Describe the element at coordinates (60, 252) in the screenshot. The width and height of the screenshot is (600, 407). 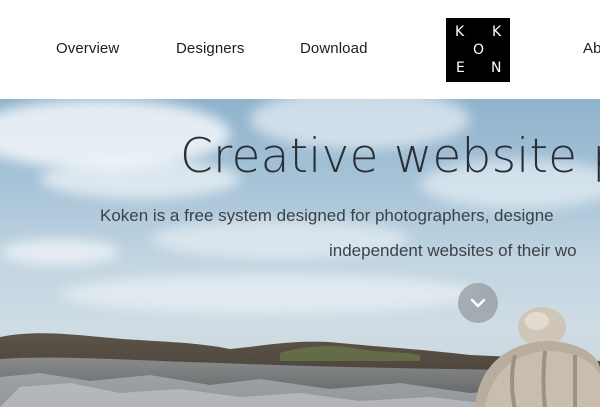
I see `cloud` at that location.